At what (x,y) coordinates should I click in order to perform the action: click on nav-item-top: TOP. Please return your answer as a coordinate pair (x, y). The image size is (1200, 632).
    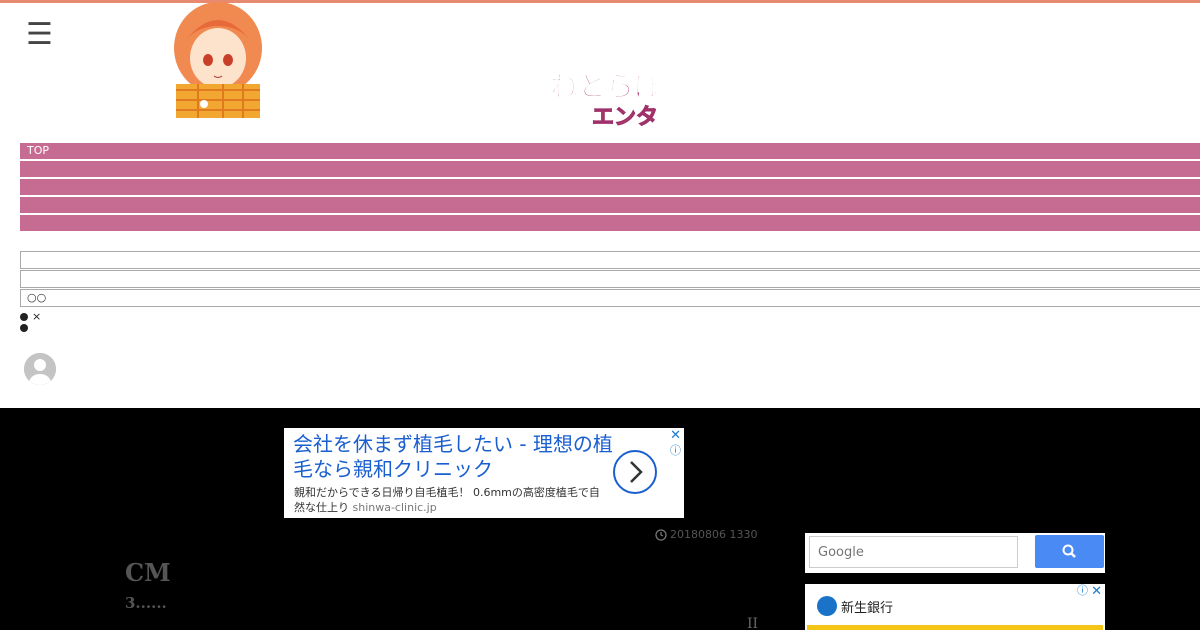
    Looking at the image, I should click on (610, 152).